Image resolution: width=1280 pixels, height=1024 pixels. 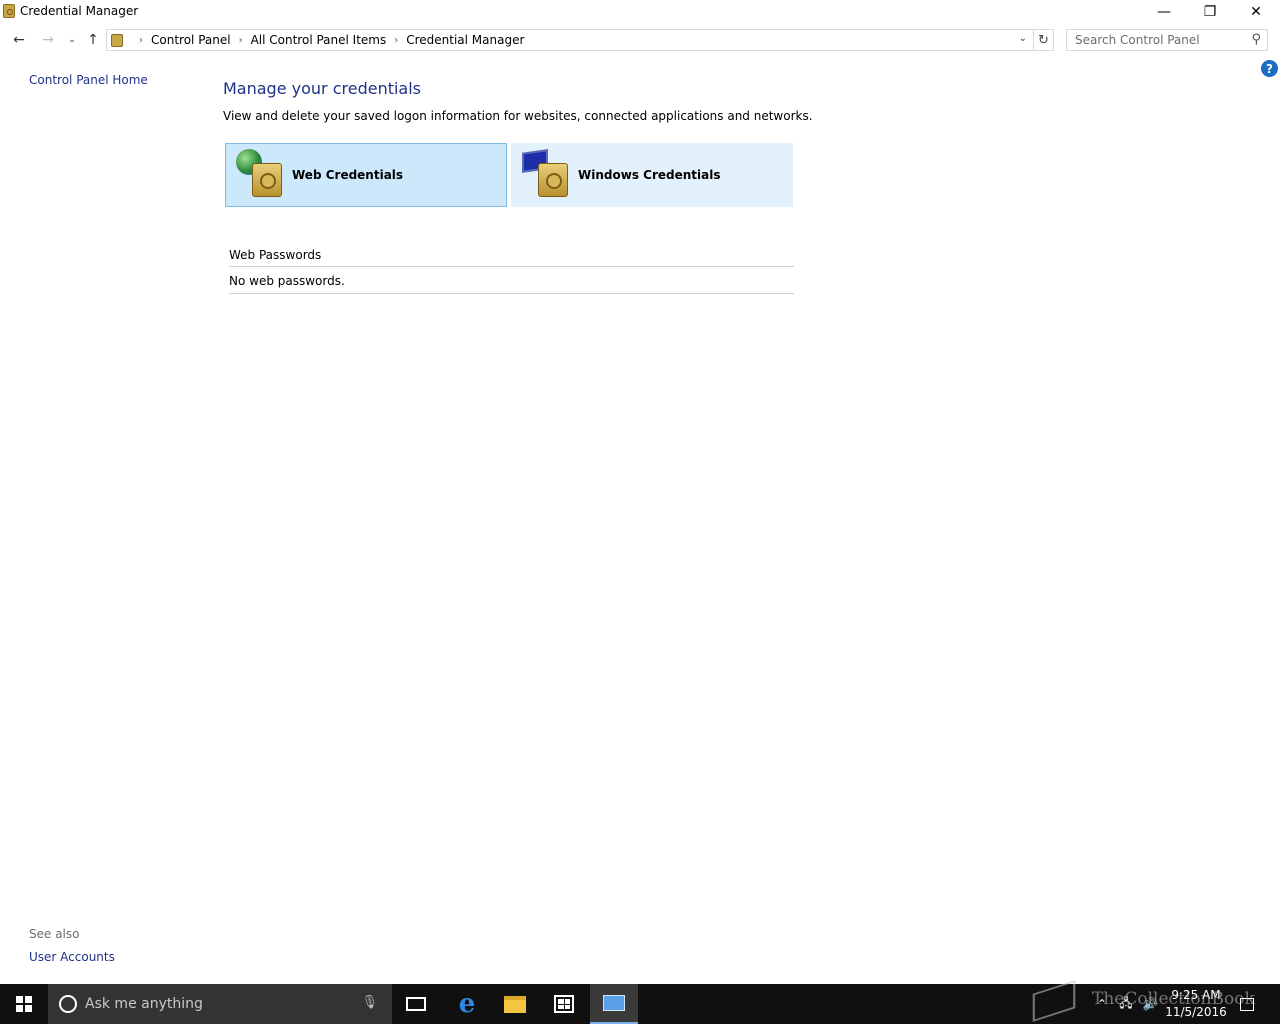 What do you see at coordinates (322, 88) in the screenshot?
I see `page-title: Manage your credentials` at bounding box center [322, 88].